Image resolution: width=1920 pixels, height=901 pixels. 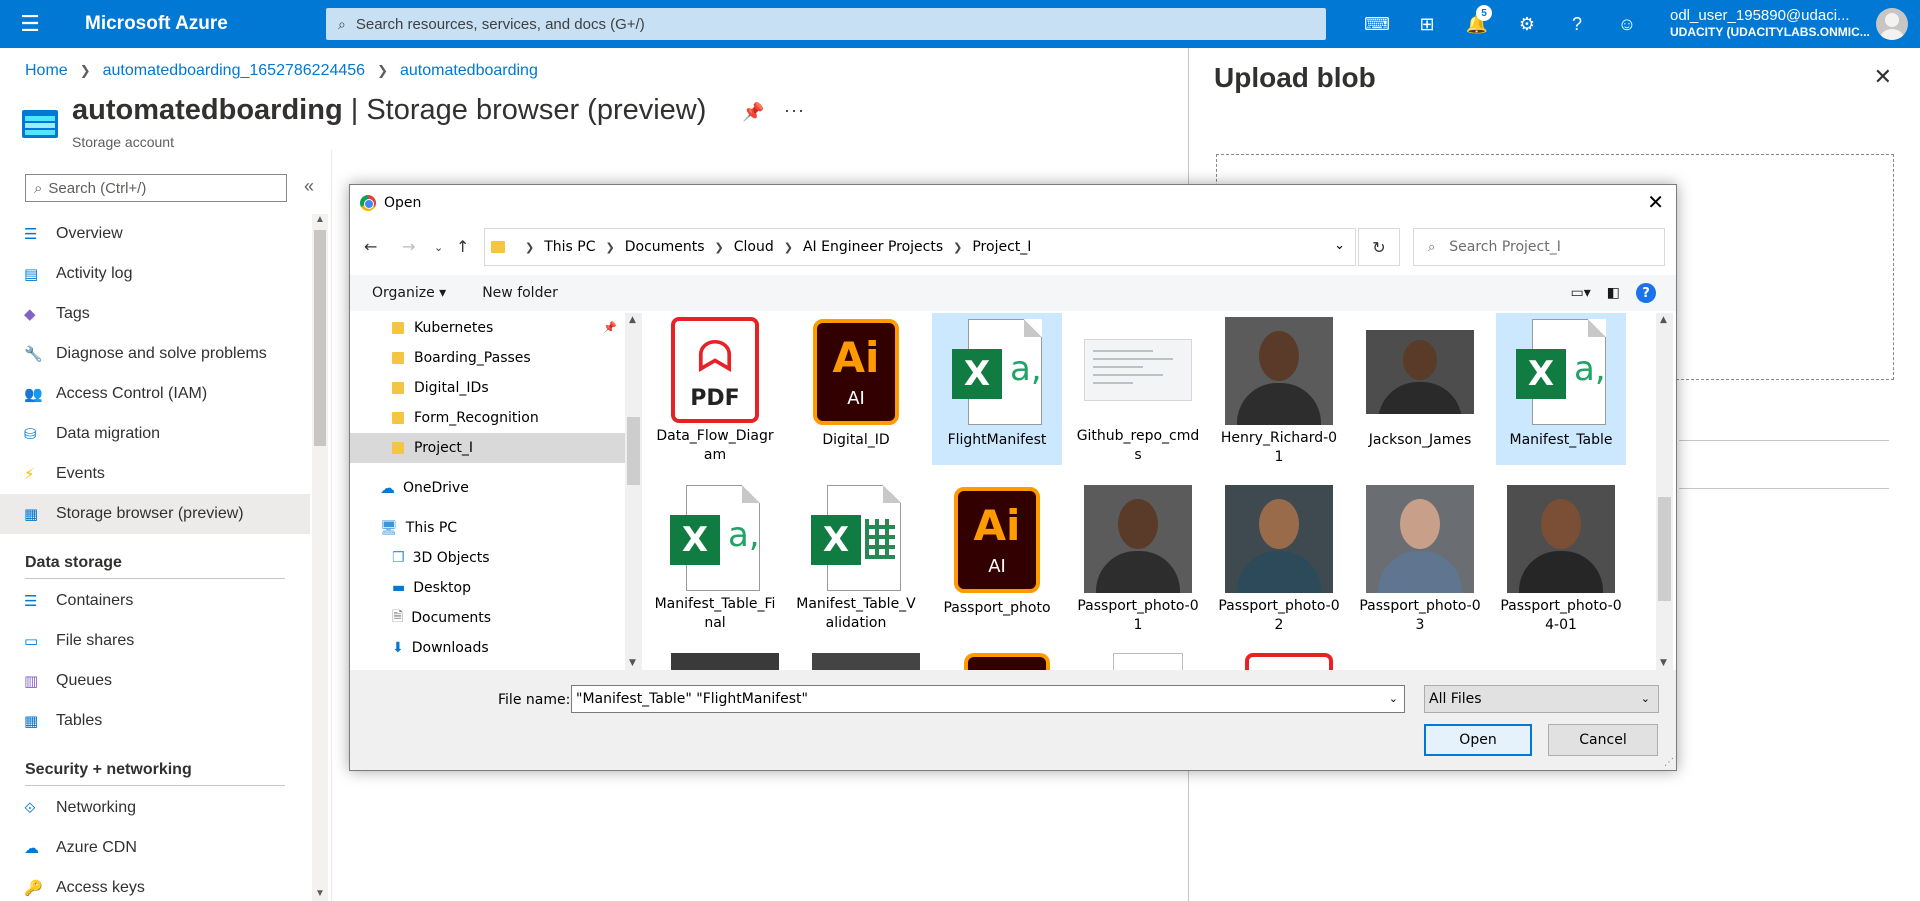 I want to click on nav-item-diagnose: 🔧 Diagnose and solve problems, so click(x=155, y=354).